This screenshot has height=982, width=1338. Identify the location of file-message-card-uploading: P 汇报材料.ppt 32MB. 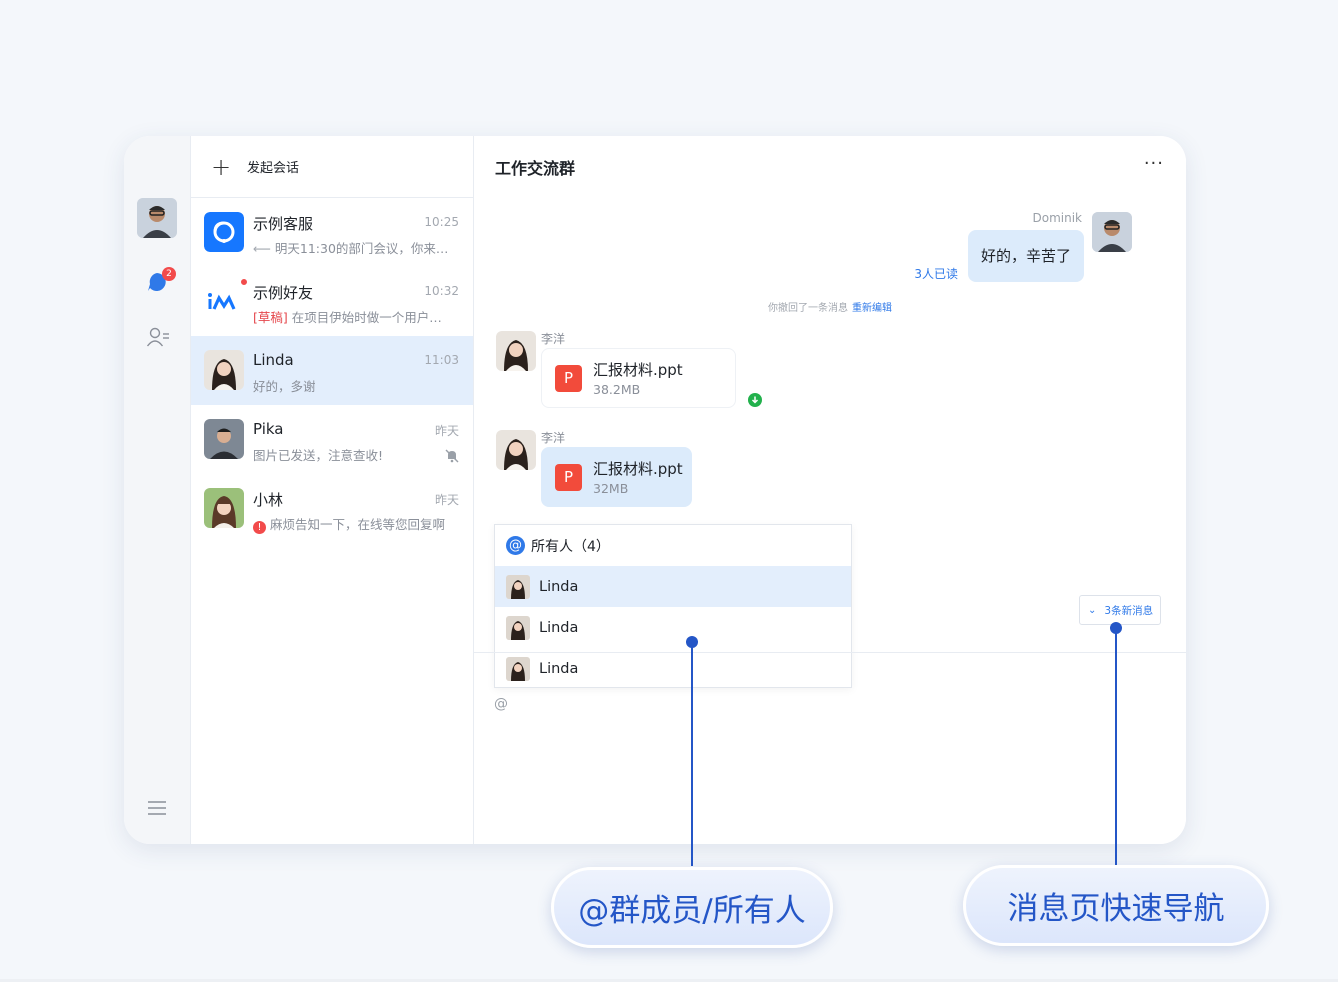
(616, 477).